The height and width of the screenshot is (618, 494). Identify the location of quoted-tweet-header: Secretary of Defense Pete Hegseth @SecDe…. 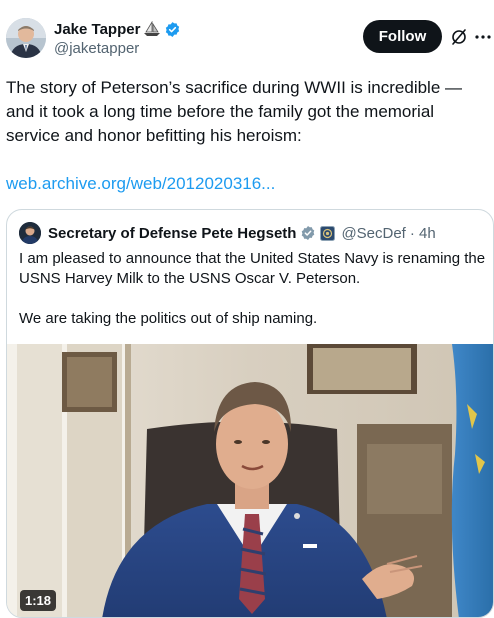
(227, 233).